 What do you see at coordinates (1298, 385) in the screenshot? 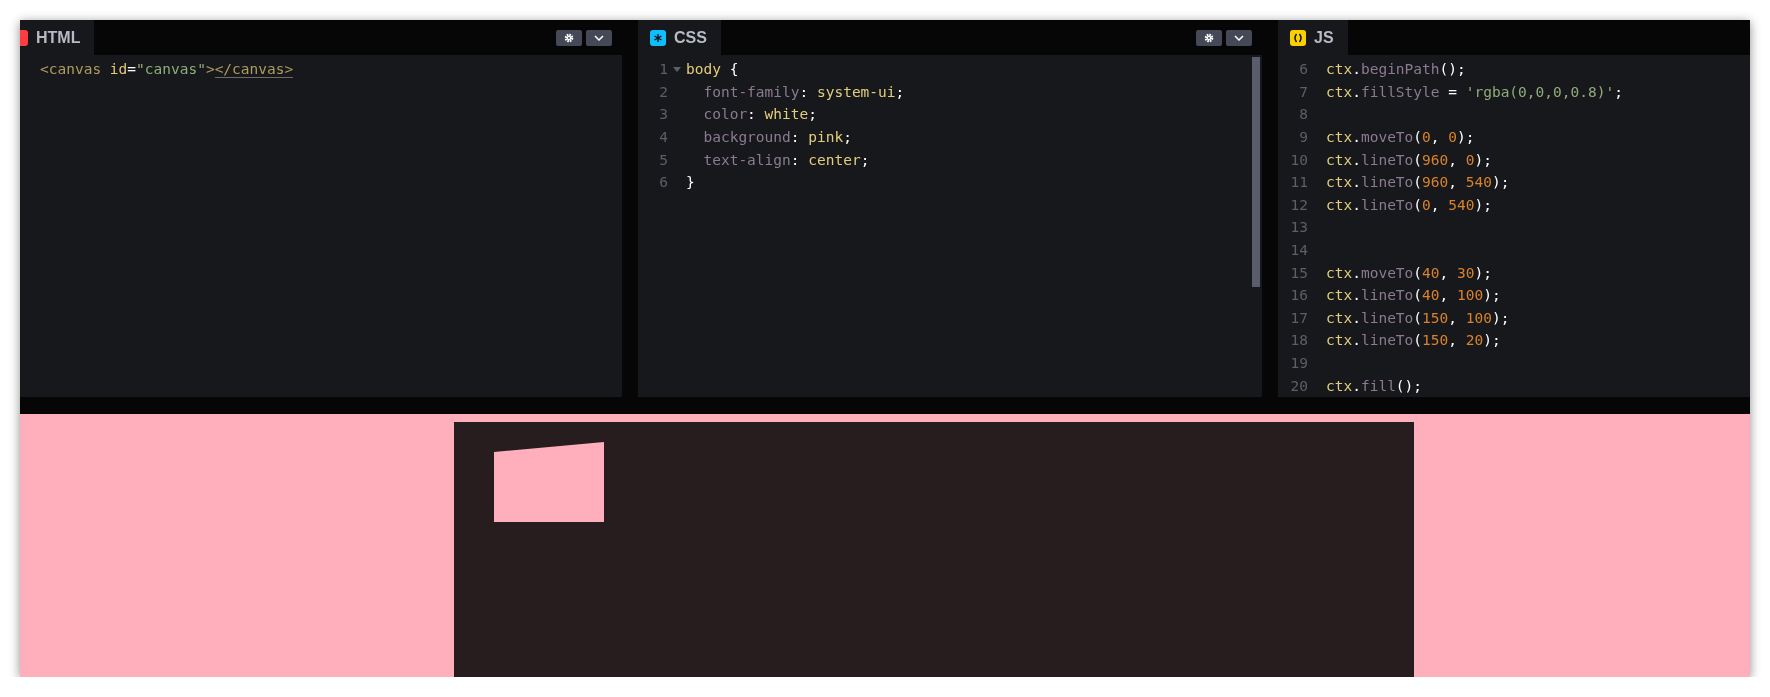
I see `line-number: 20` at bounding box center [1298, 385].